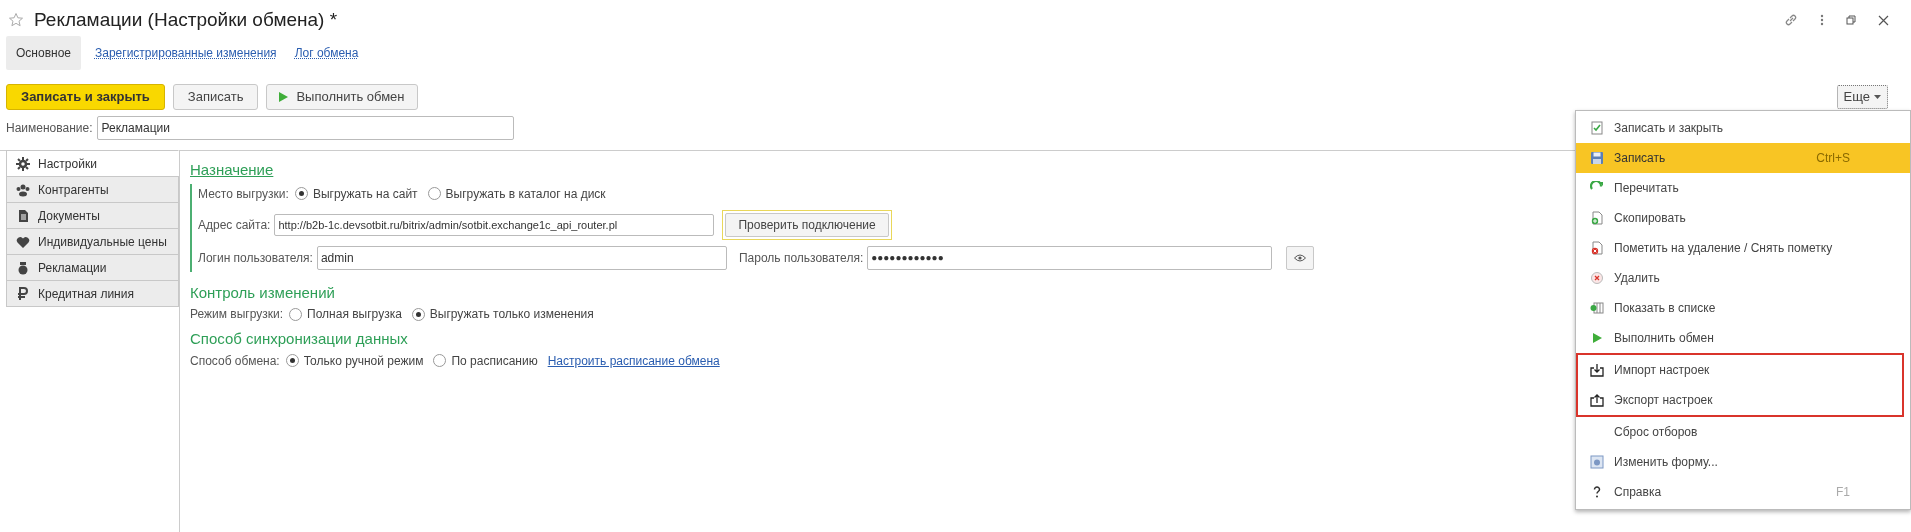  Describe the element at coordinates (16, 20) in the screenshot. I see `star-icon` at that location.